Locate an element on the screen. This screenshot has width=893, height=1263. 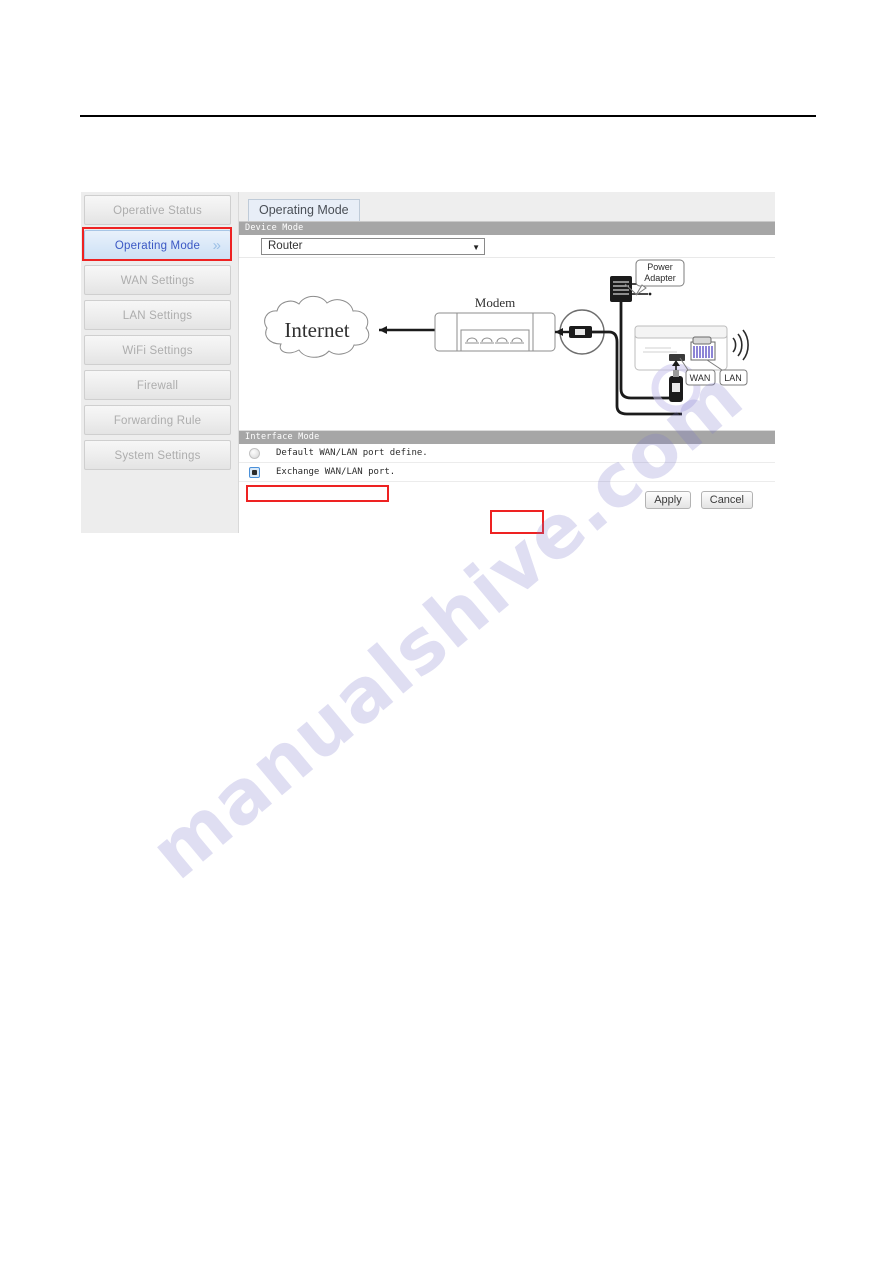
sidebar-item-operating-mode: Operating Mode » is located at coordinates (157, 245).